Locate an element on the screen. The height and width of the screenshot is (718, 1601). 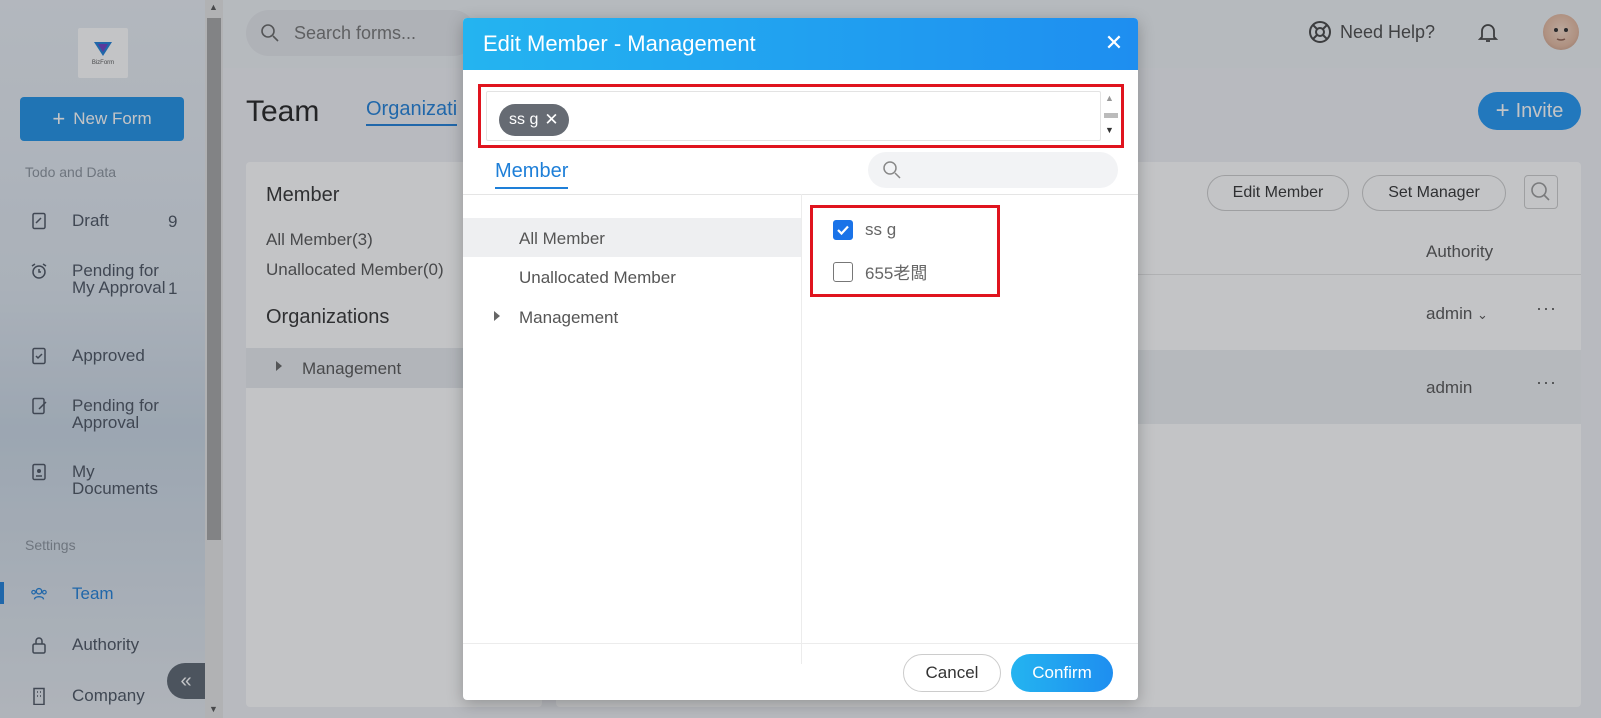
scroll-down-icon: ▼ is located at coordinates (1109, 130).